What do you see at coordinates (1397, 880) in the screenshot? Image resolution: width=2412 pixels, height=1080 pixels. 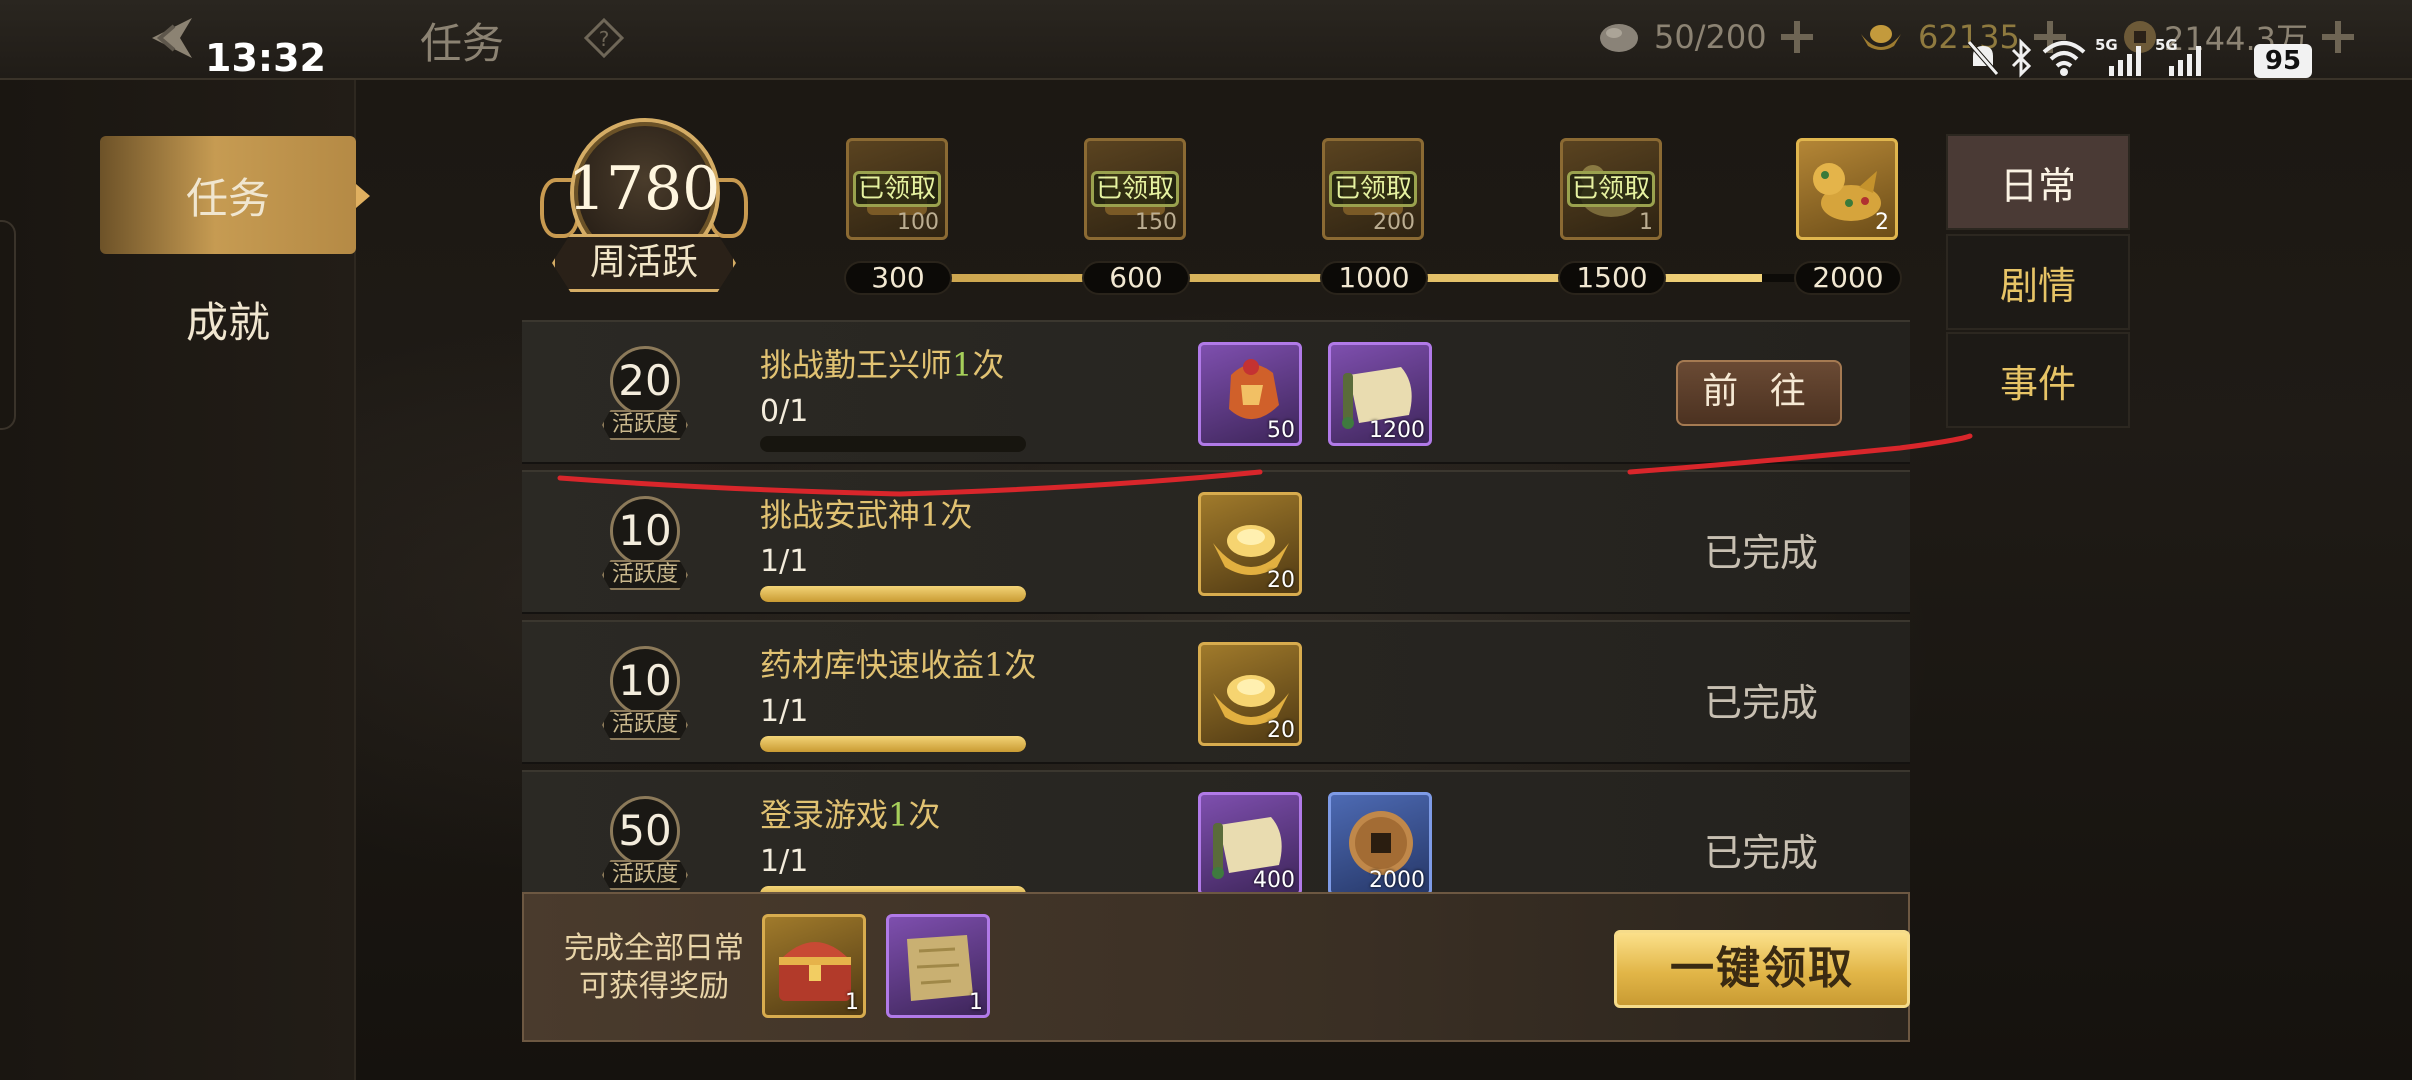 I see `task-4-reward-2-count: 2000` at bounding box center [1397, 880].